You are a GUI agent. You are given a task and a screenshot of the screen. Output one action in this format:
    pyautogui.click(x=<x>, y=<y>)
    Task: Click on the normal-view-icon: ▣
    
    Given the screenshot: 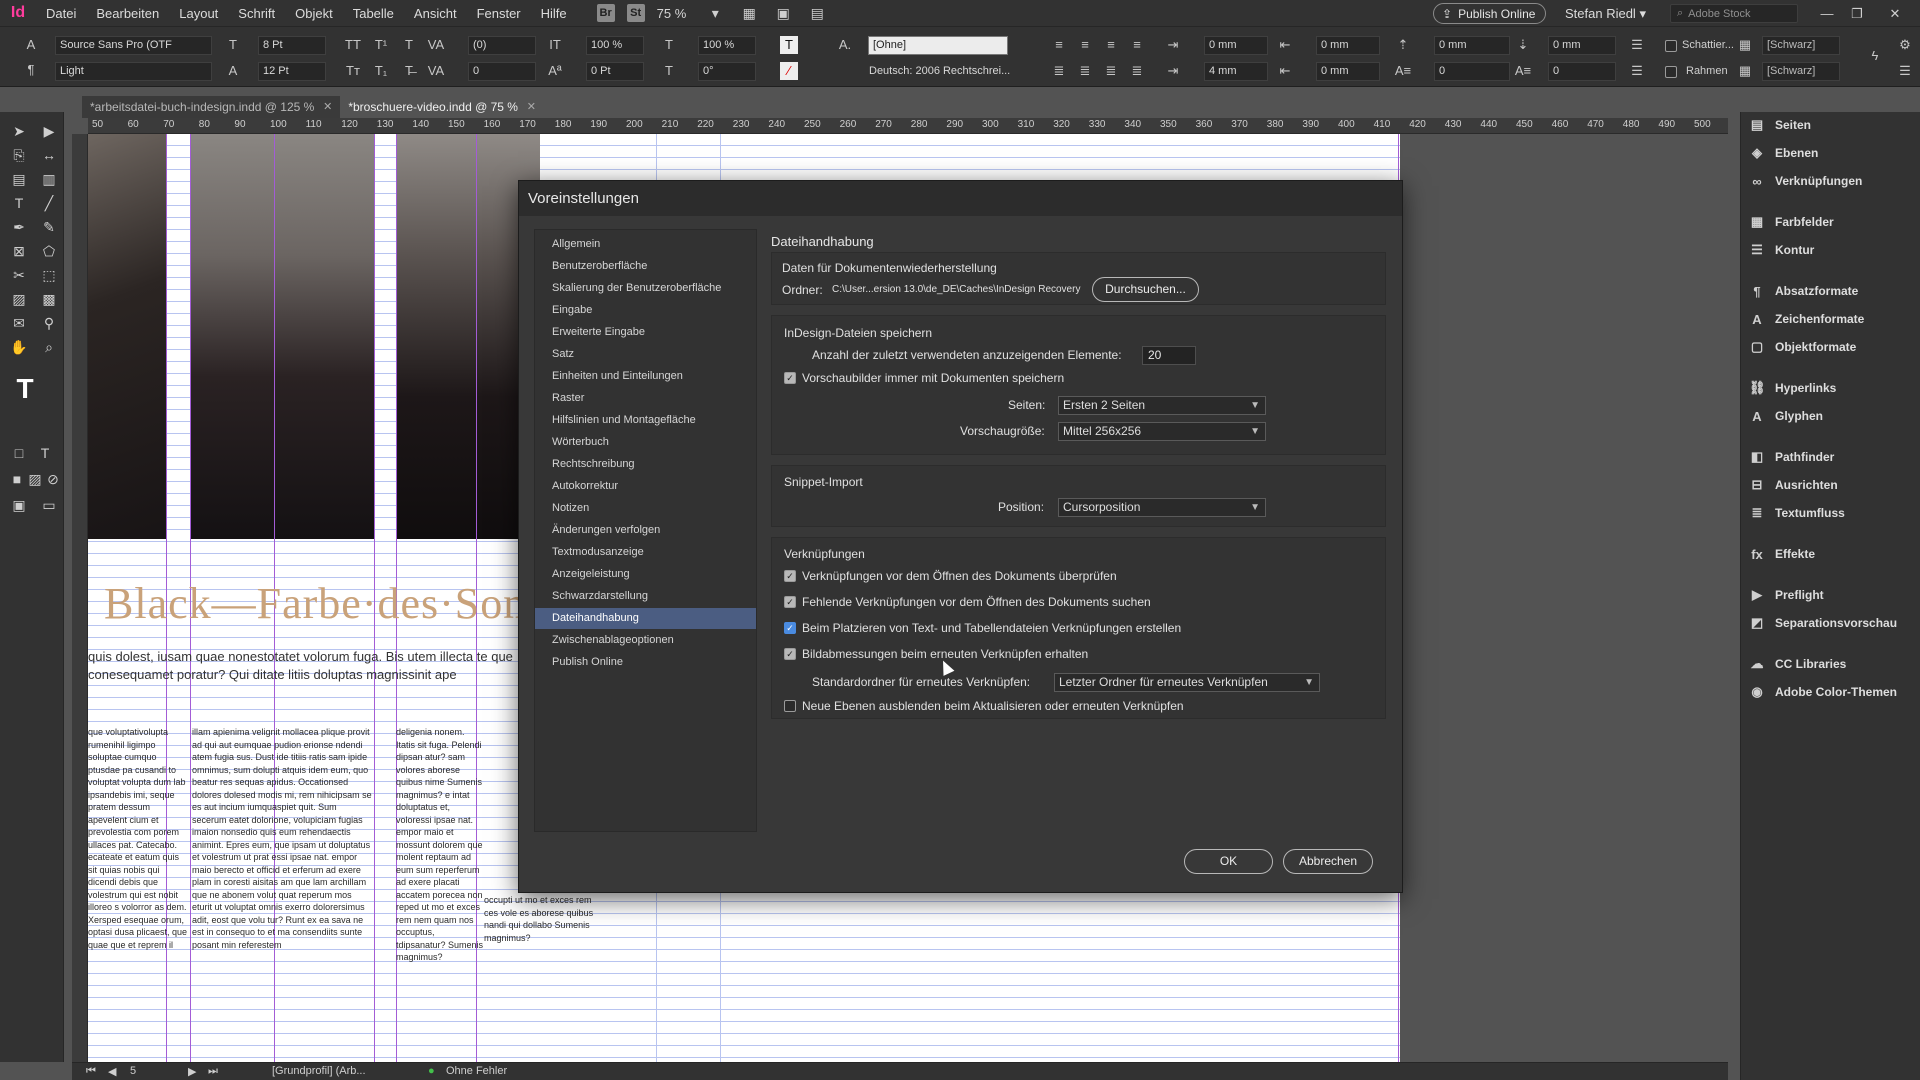 What is the action you would take?
    pyautogui.click(x=19, y=505)
    